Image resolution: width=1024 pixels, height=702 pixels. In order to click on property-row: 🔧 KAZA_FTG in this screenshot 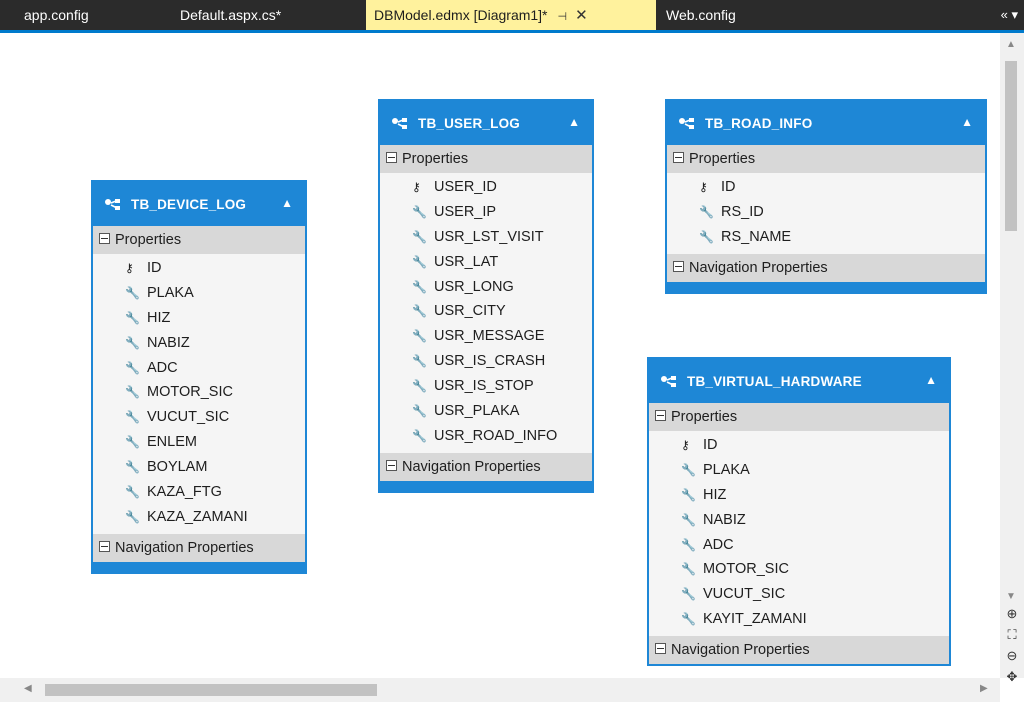, I will do `click(199, 492)`.